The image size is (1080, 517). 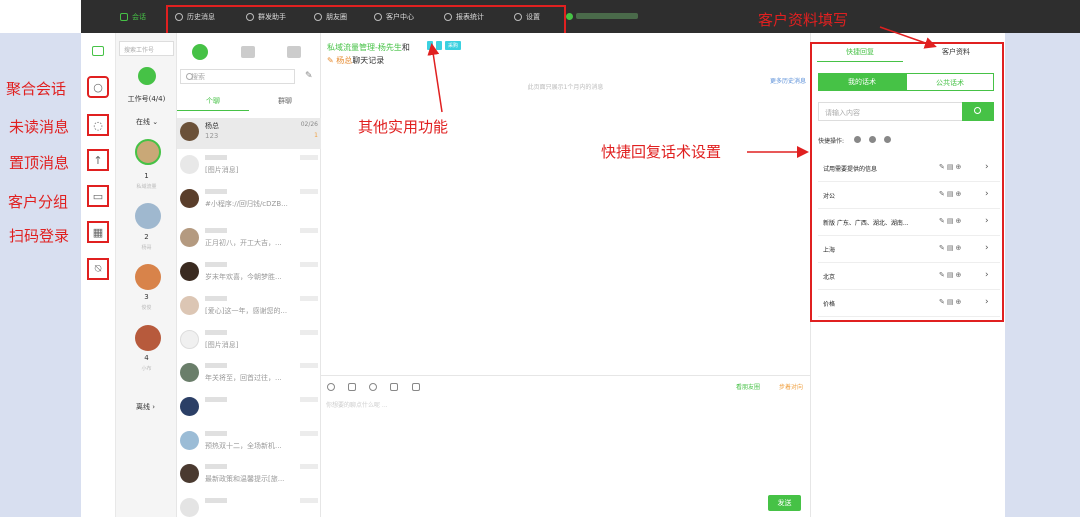 What do you see at coordinates (661, 152) in the screenshot?
I see `annotation-quick-reply: 快捷回复话术设置` at bounding box center [661, 152].